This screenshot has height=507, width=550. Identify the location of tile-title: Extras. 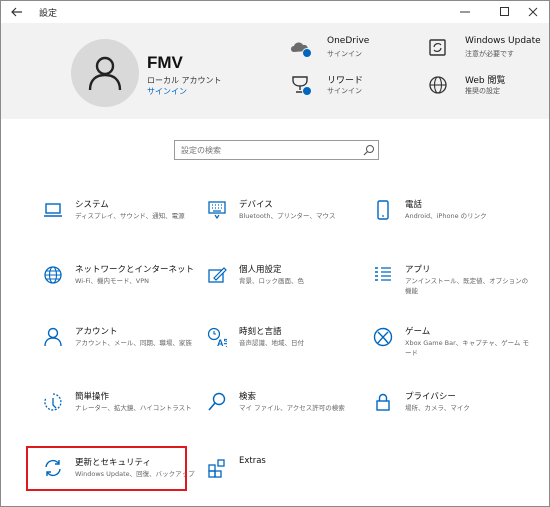
(252, 461).